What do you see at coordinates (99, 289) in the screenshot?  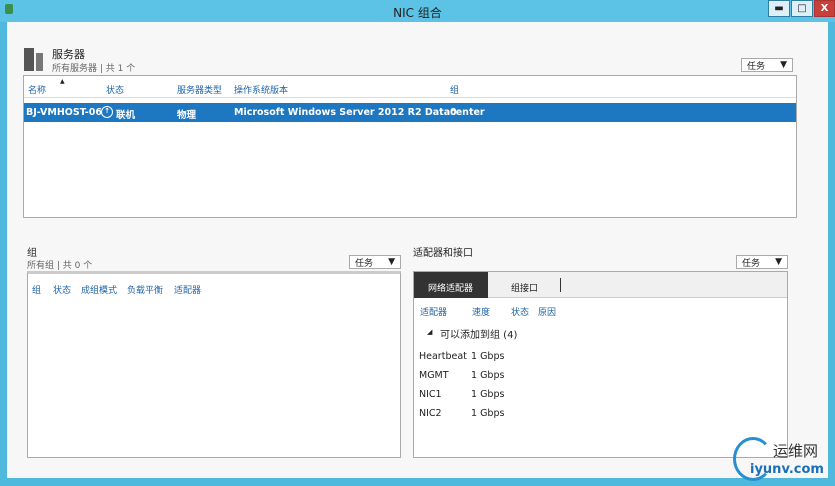 I see `col-mode: 成组模式` at bounding box center [99, 289].